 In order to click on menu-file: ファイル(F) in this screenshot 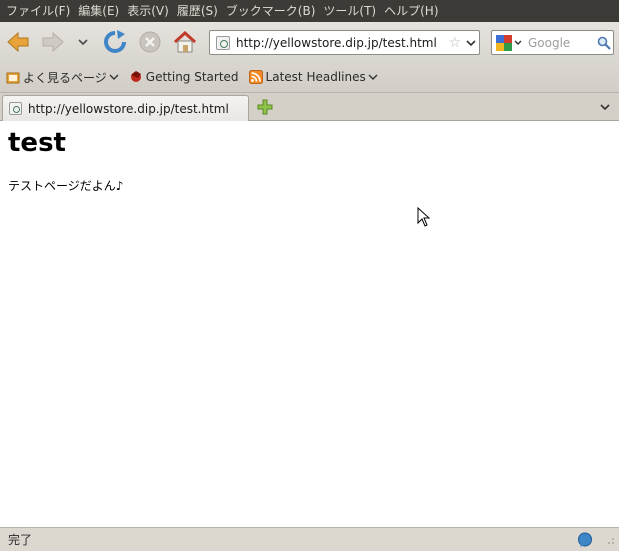, I will do `click(38, 11)`.